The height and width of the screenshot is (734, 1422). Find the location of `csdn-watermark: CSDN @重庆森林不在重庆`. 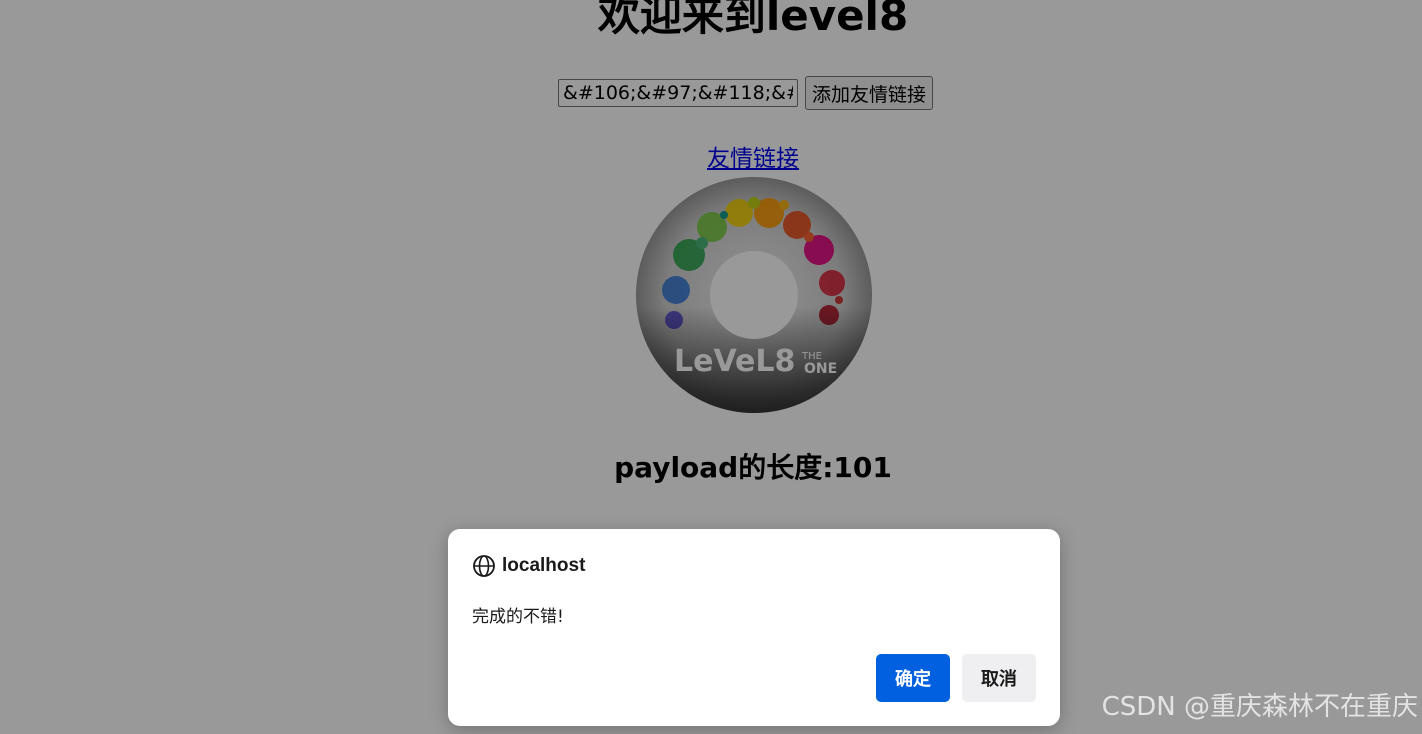

csdn-watermark: CSDN @重庆森林不在重庆 is located at coordinates (1259, 707).